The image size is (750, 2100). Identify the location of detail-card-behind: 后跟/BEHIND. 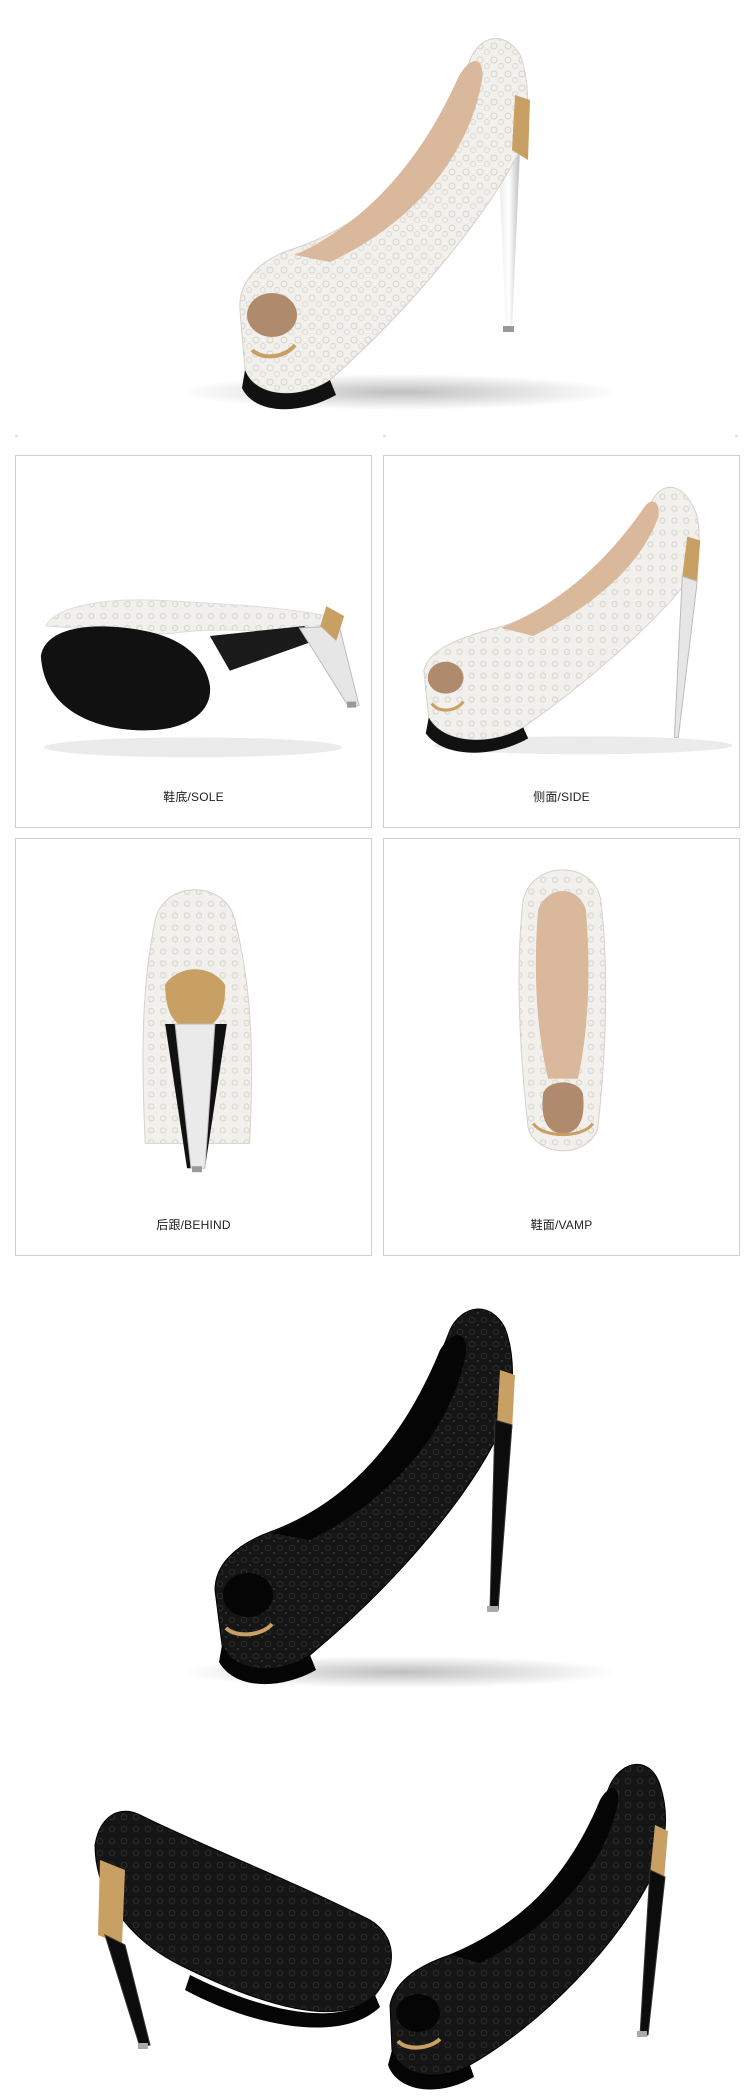
(193, 1047).